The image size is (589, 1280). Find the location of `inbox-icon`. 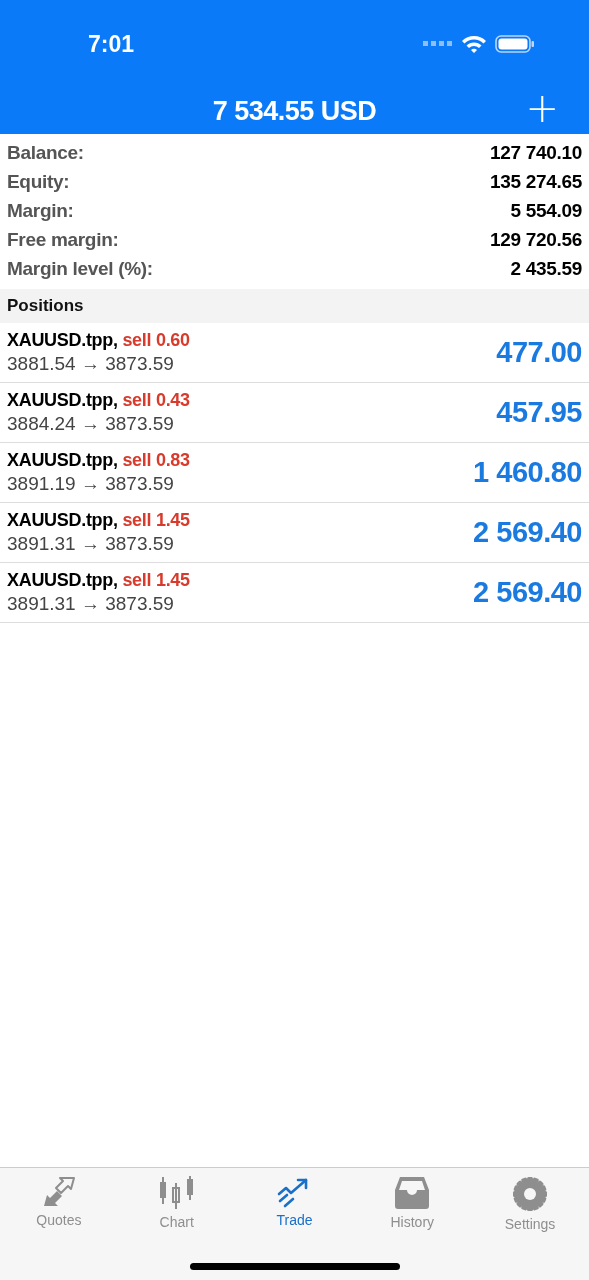

inbox-icon is located at coordinates (412, 1193).